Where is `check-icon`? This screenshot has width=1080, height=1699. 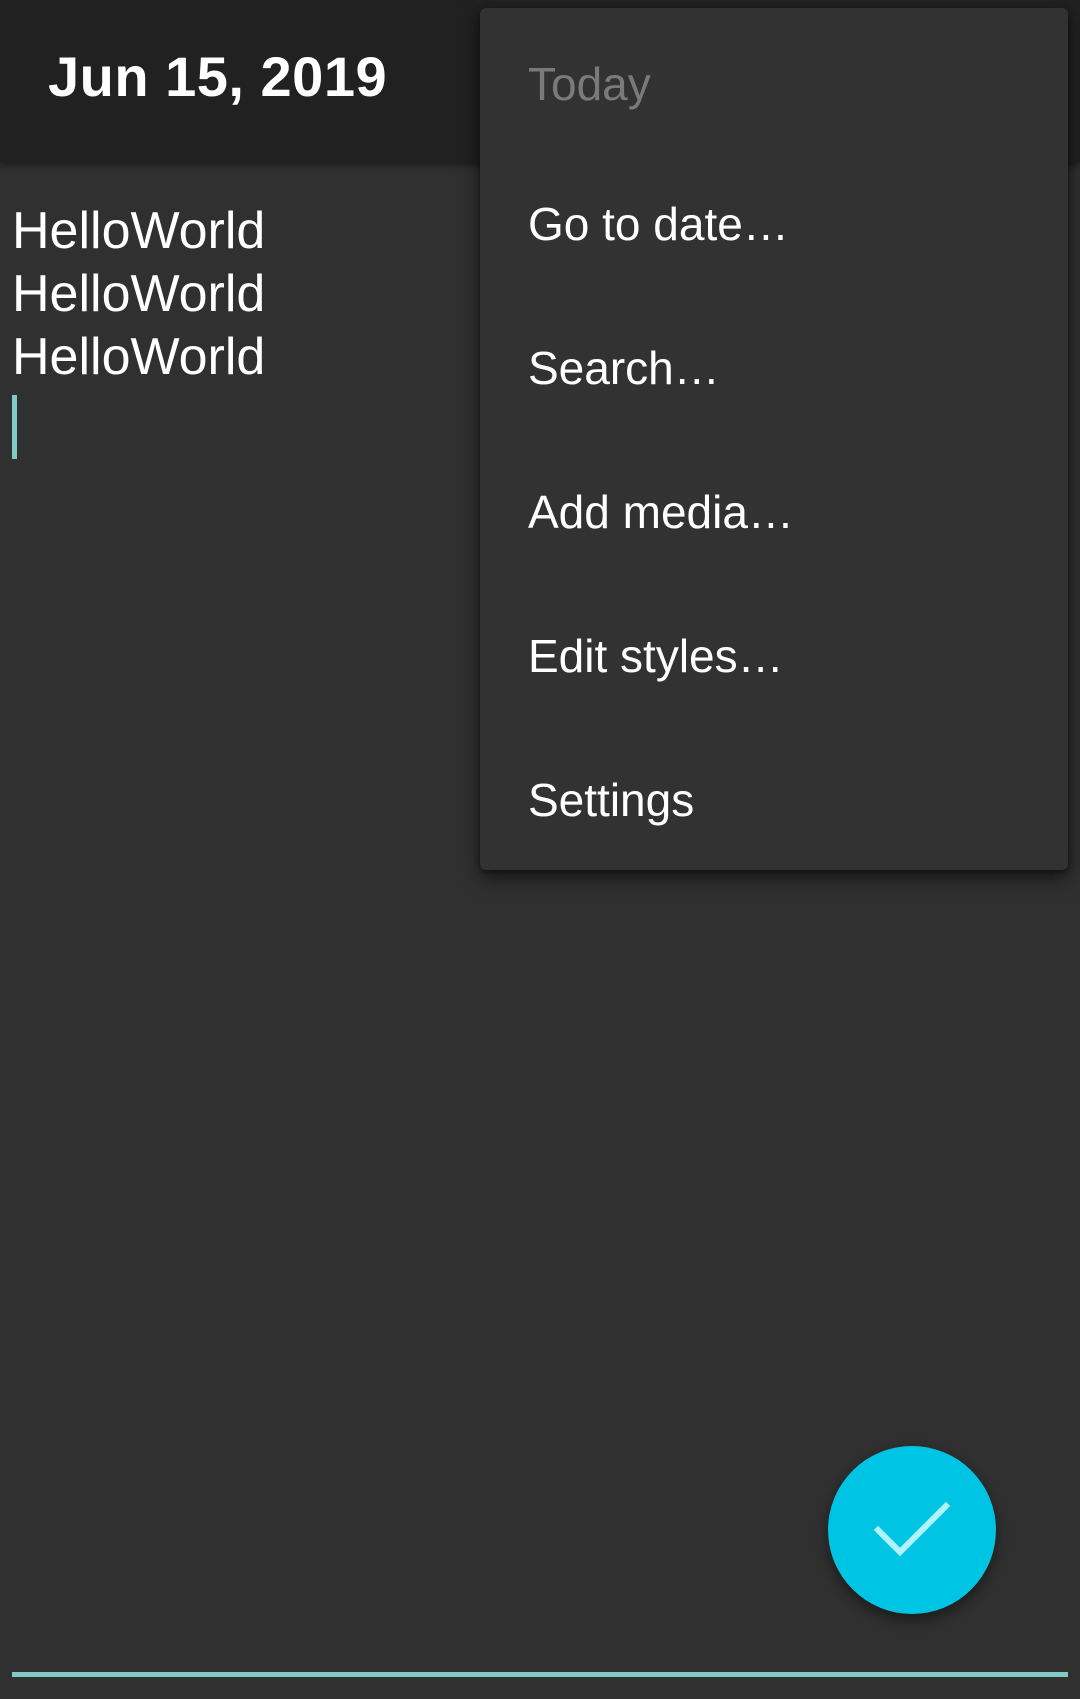
check-icon is located at coordinates (912, 1530).